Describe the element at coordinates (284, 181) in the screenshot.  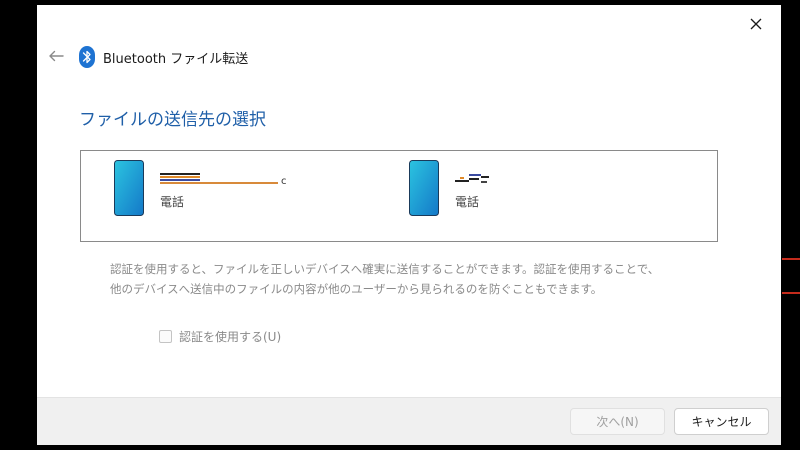
I see `svg-text: c` at that location.